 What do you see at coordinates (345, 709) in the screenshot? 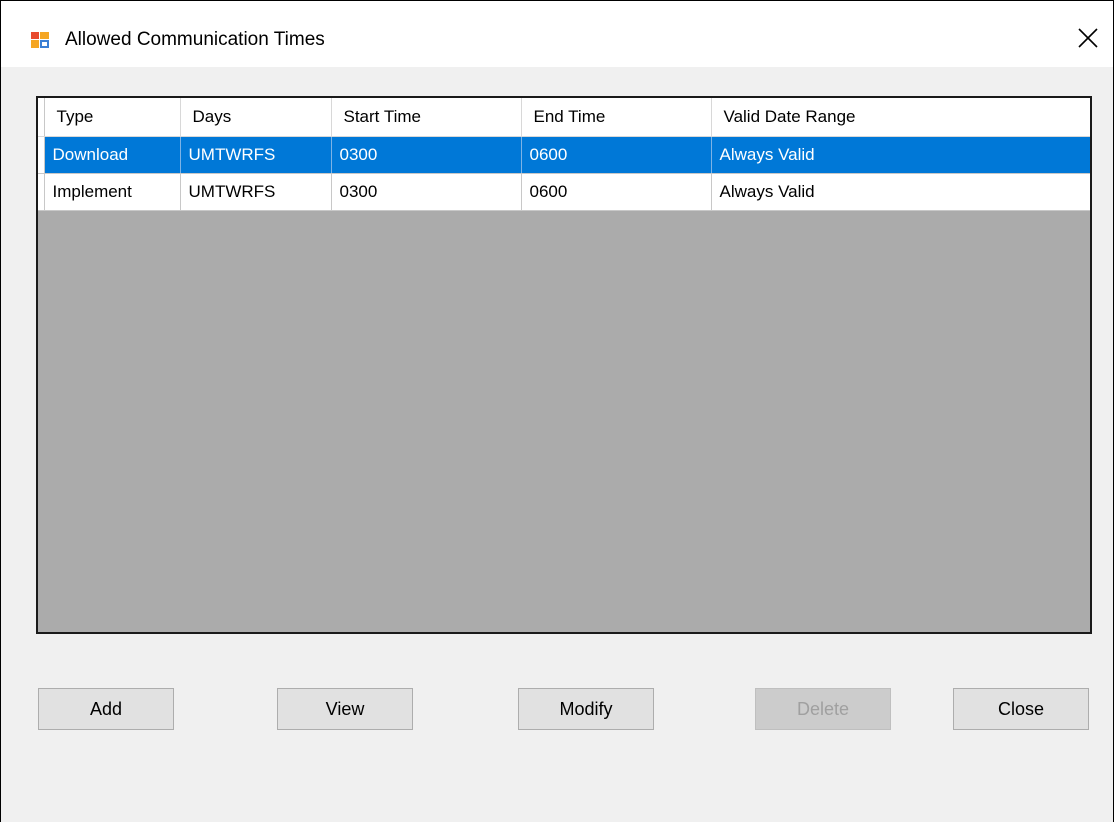
I see `view-button: View` at bounding box center [345, 709].